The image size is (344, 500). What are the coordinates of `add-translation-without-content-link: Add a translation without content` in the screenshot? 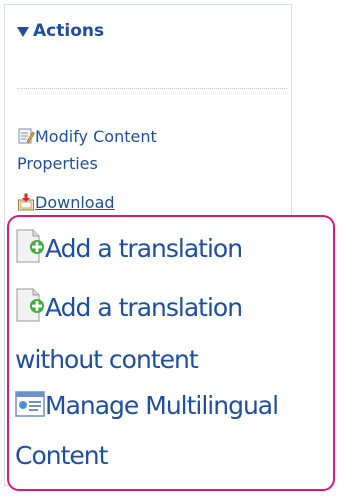 It's located at (129, 334).